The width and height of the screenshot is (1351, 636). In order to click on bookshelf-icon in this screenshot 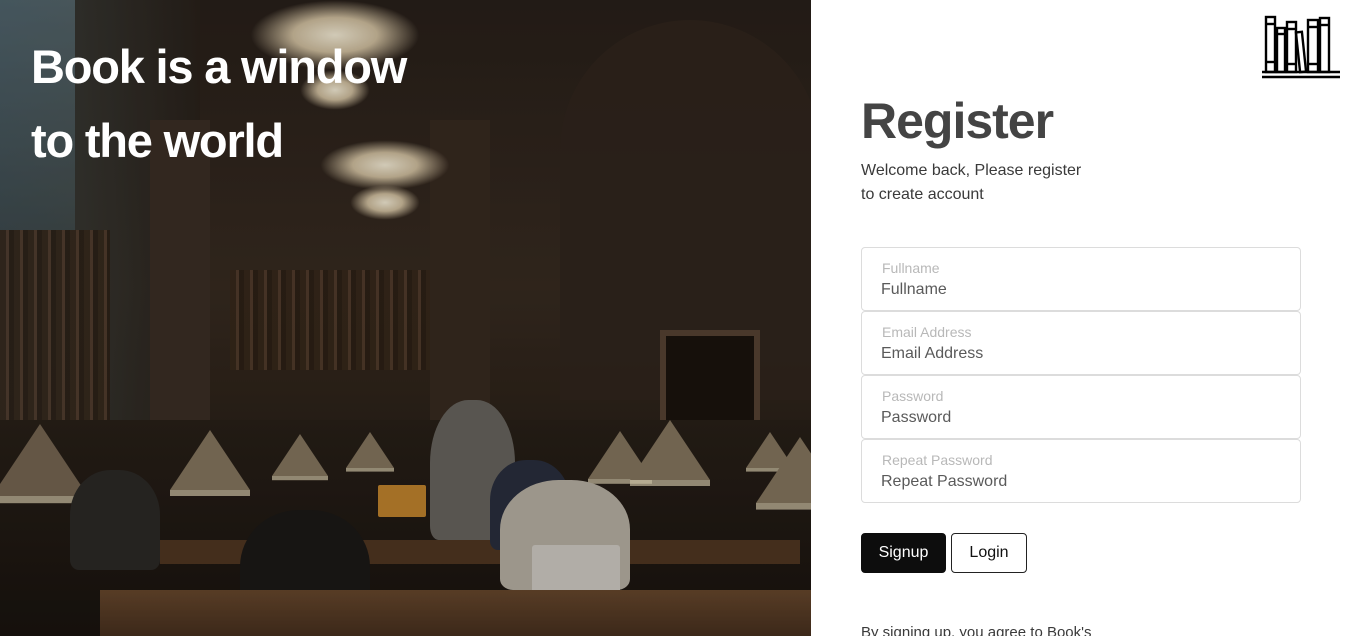, I will do `click(1301, 47)`.